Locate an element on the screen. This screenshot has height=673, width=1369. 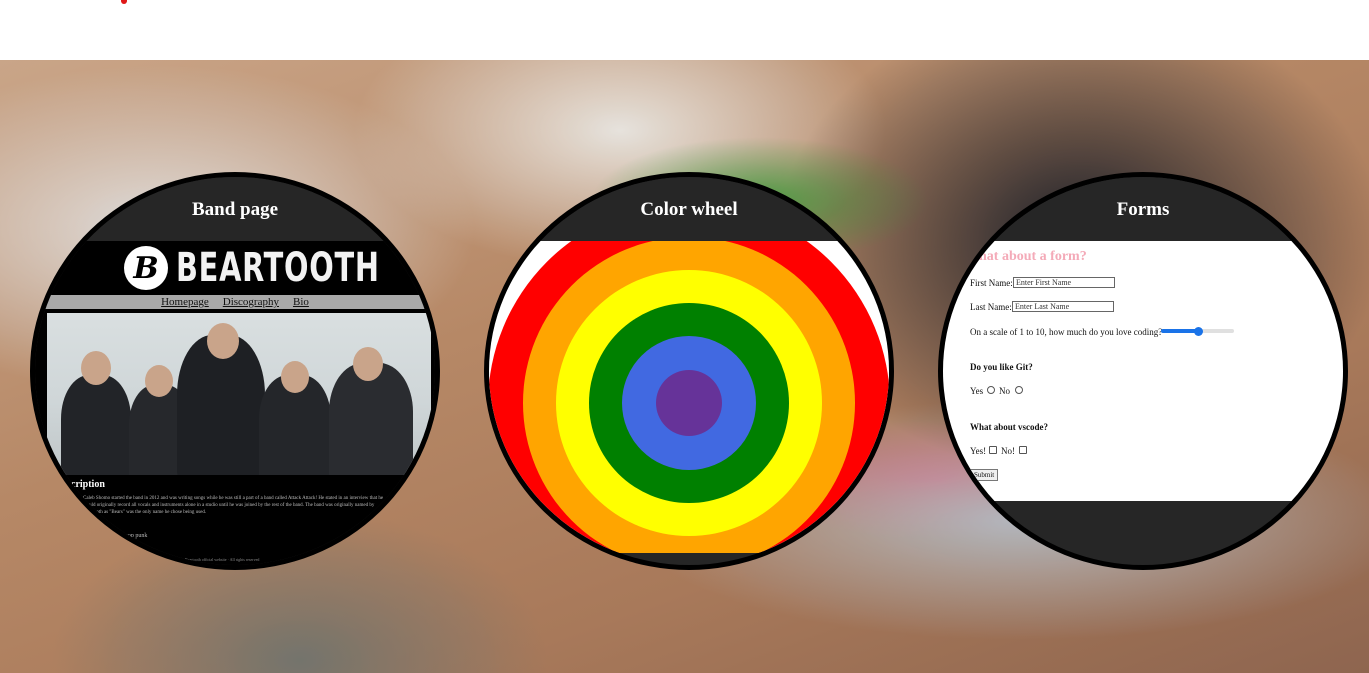
band-photo is located at coordinates (239, 394).